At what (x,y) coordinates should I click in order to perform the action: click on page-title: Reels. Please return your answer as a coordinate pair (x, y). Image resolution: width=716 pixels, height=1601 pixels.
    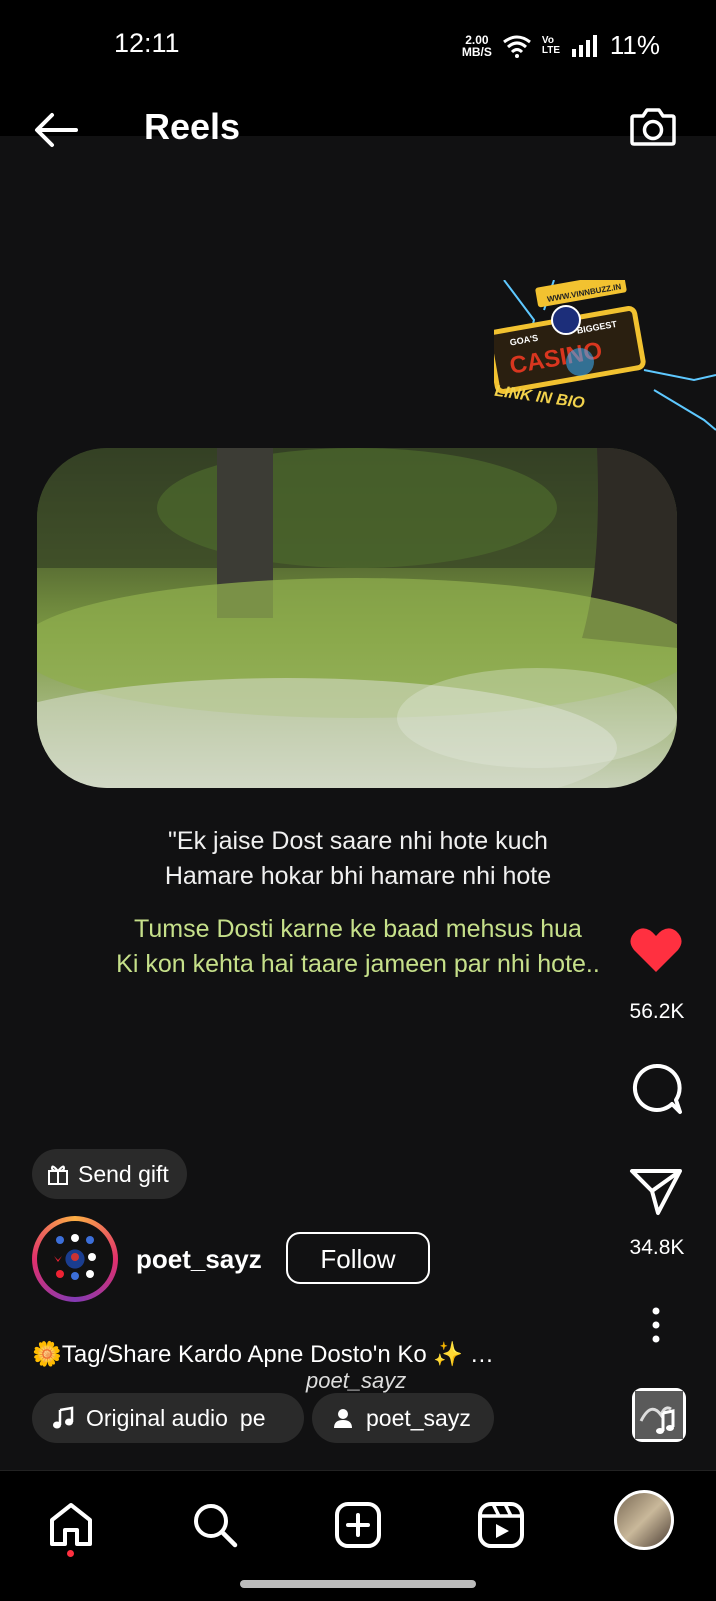
    Looking at the image, I should click on (192, 126).